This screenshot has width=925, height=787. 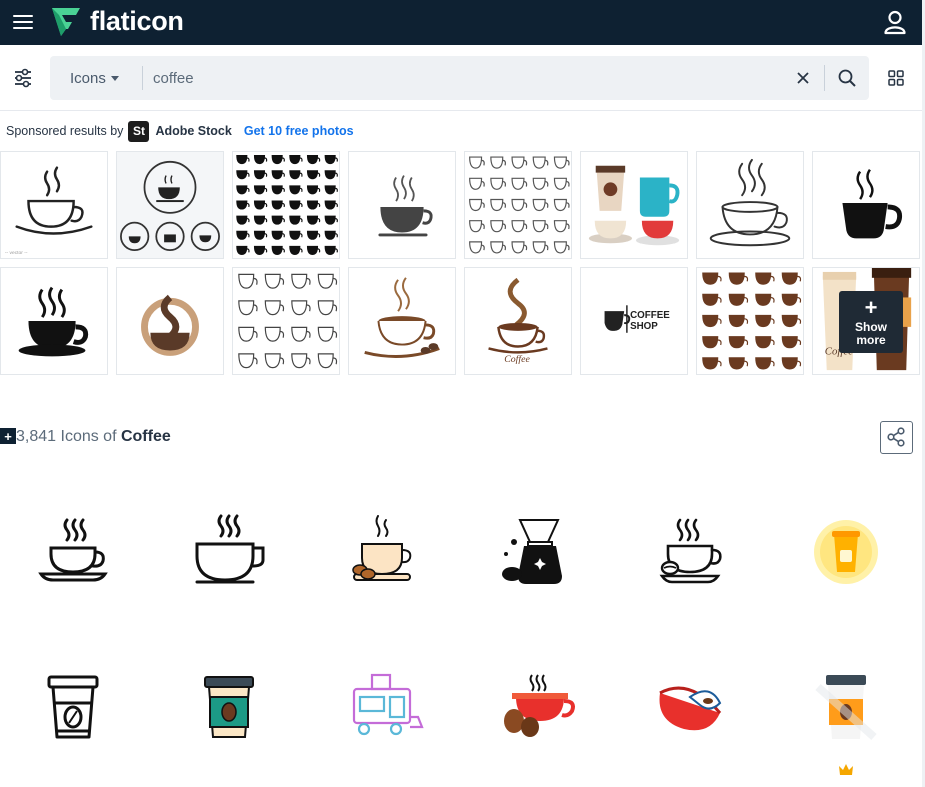 What do you see at coordinates (114, 78) in the screenshot?
I see `caret-down-icon` at bounding box center [114, 78].